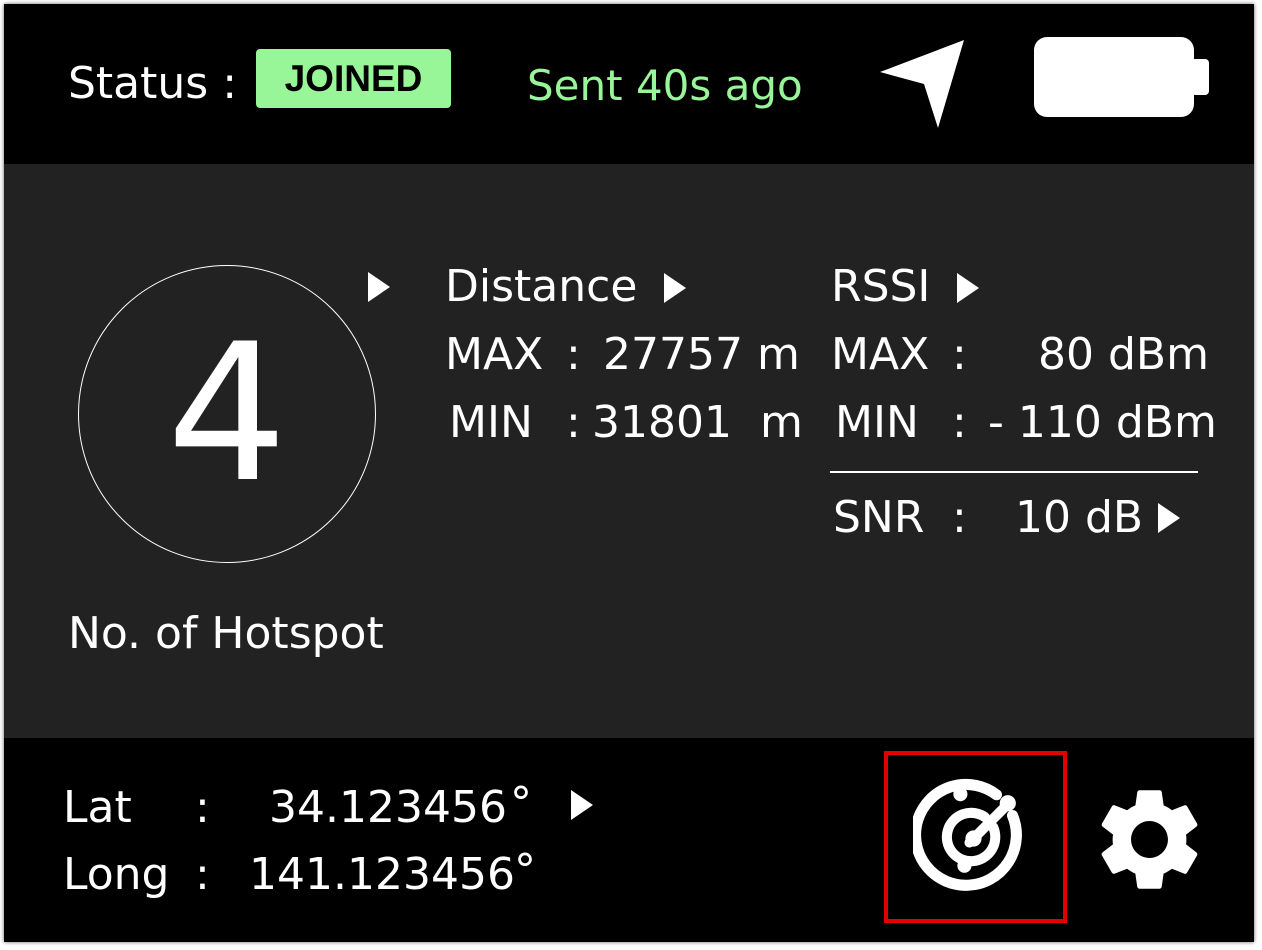 The image size is (1262, 950). What do you see at coordinates (665, 85) in the screenshot?
I see `last-sent-text: Sent 40s ago` at bounding box center [665, 85].